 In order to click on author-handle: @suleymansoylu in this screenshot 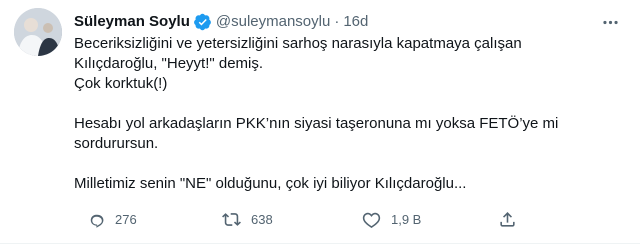, I will do `click(273, 22)`.